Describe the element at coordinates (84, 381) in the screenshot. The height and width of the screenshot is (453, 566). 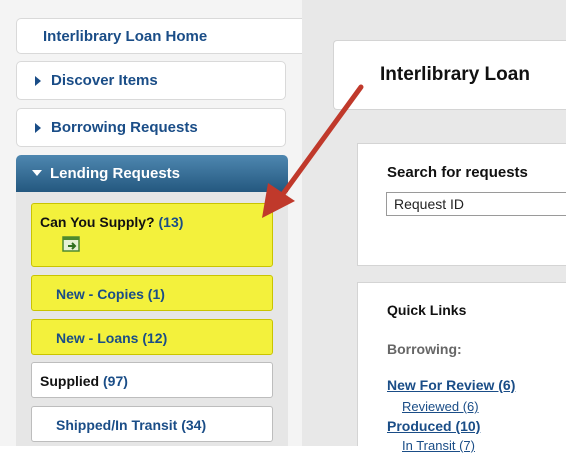
I see `supplied-label: Supplied (97)` at that location.